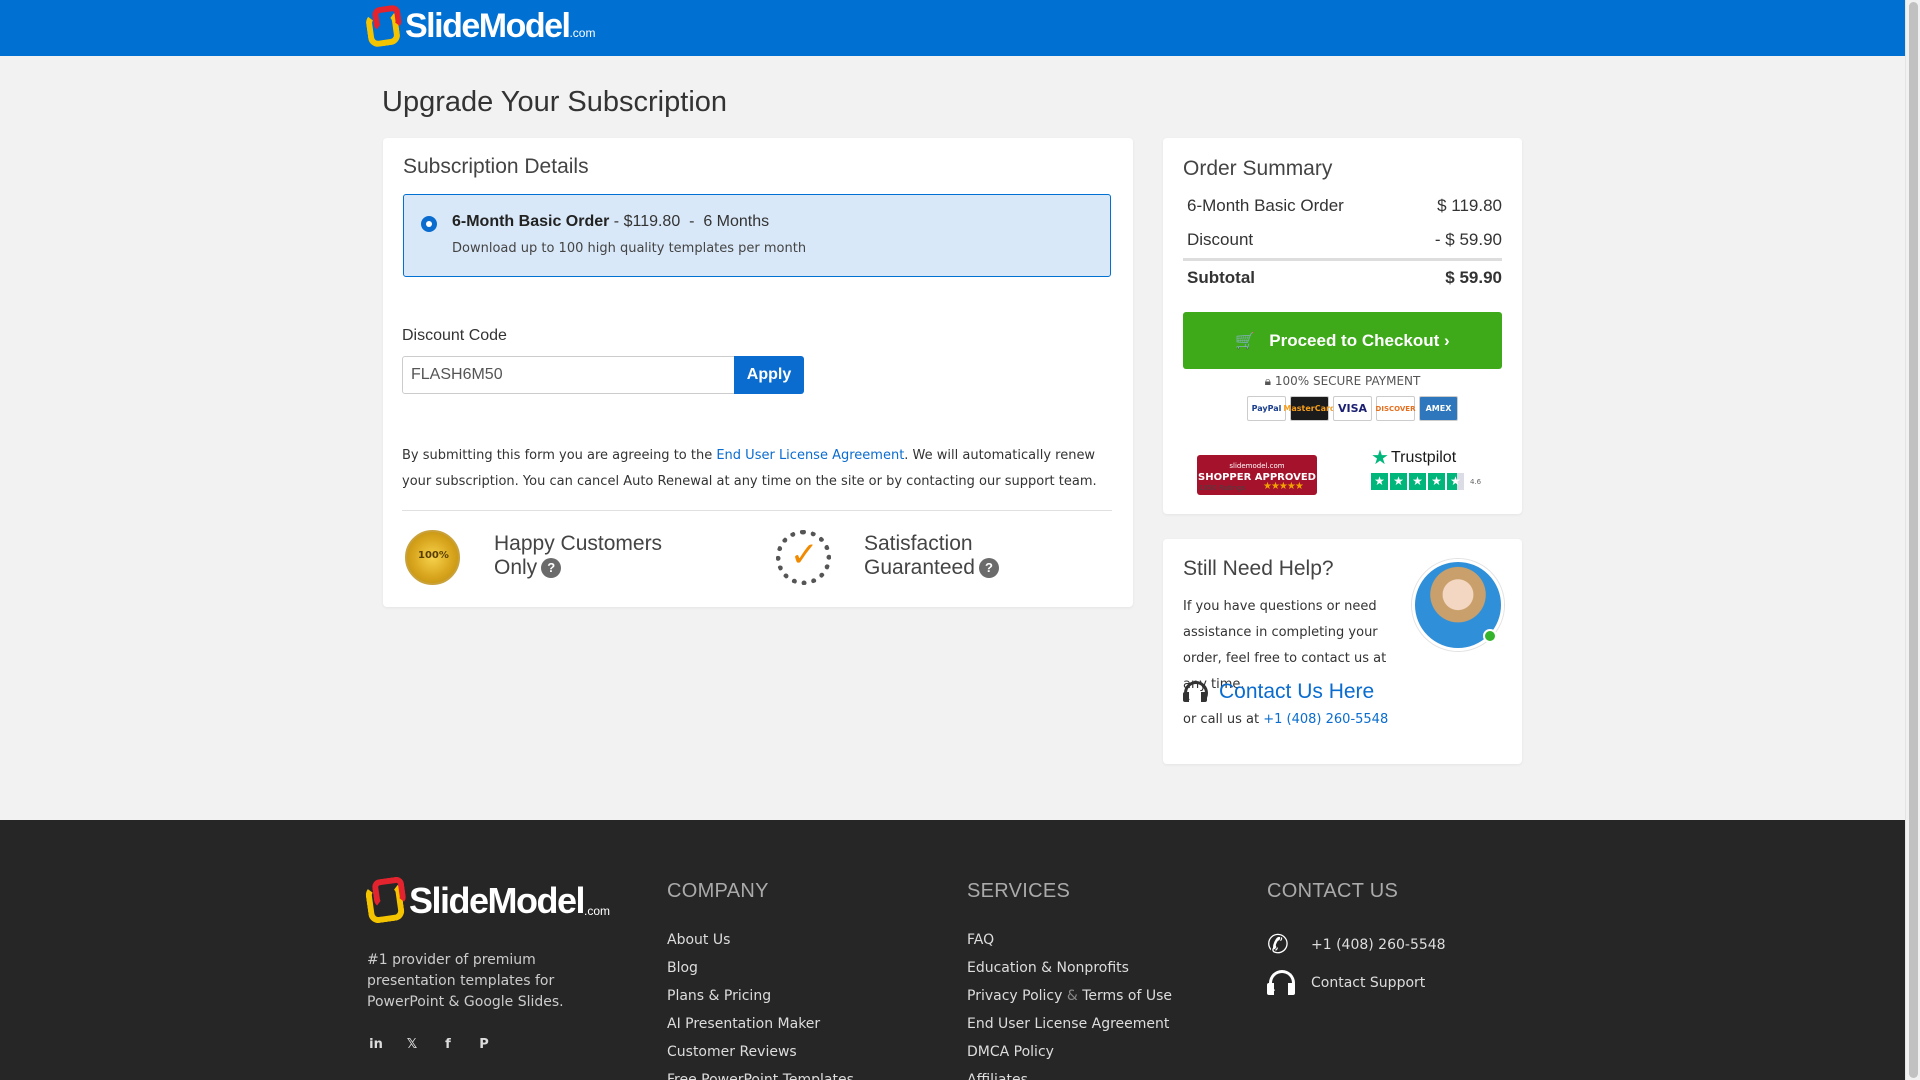  Describe the element at coordinates (1426, 467) in the screenshot. I see `trustpilot-badge: ★ Trustpilot ★ ★ ★ ★ ★ 4.6` at that location.